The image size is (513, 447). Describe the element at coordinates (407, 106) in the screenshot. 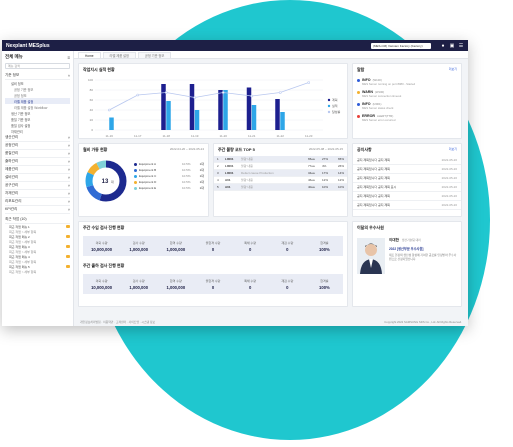

I see `alarm-item: INFO (I2001) MES Server status check` at that location.